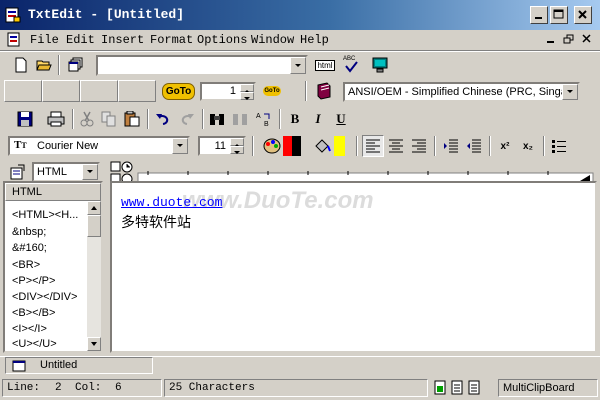 Image resolution: width=600 pixels, height=400 pixels. What do you see at coordinates (396, 146) in the screenshot?
I see `align-center-button` at bounding box center [396, 146].